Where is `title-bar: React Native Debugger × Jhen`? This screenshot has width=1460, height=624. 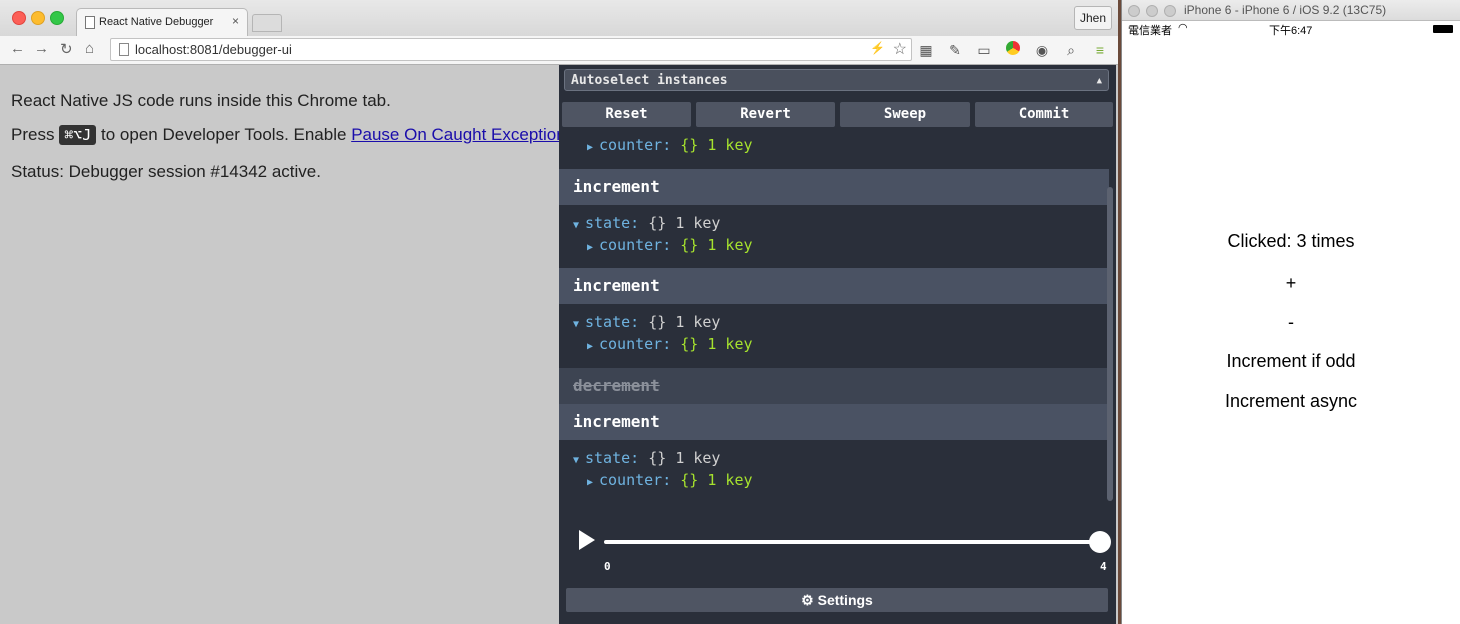 title-bar: React Native Debugger × Jhen is located at coordinates (559, 18).